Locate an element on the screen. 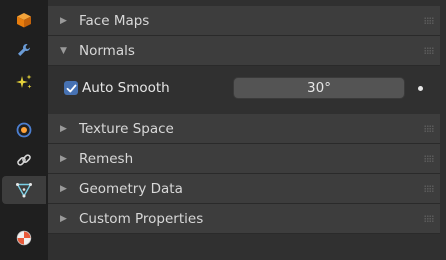 This screenshot has height=260, width=446. tab-modifiers is located at coordinates (24, 50).